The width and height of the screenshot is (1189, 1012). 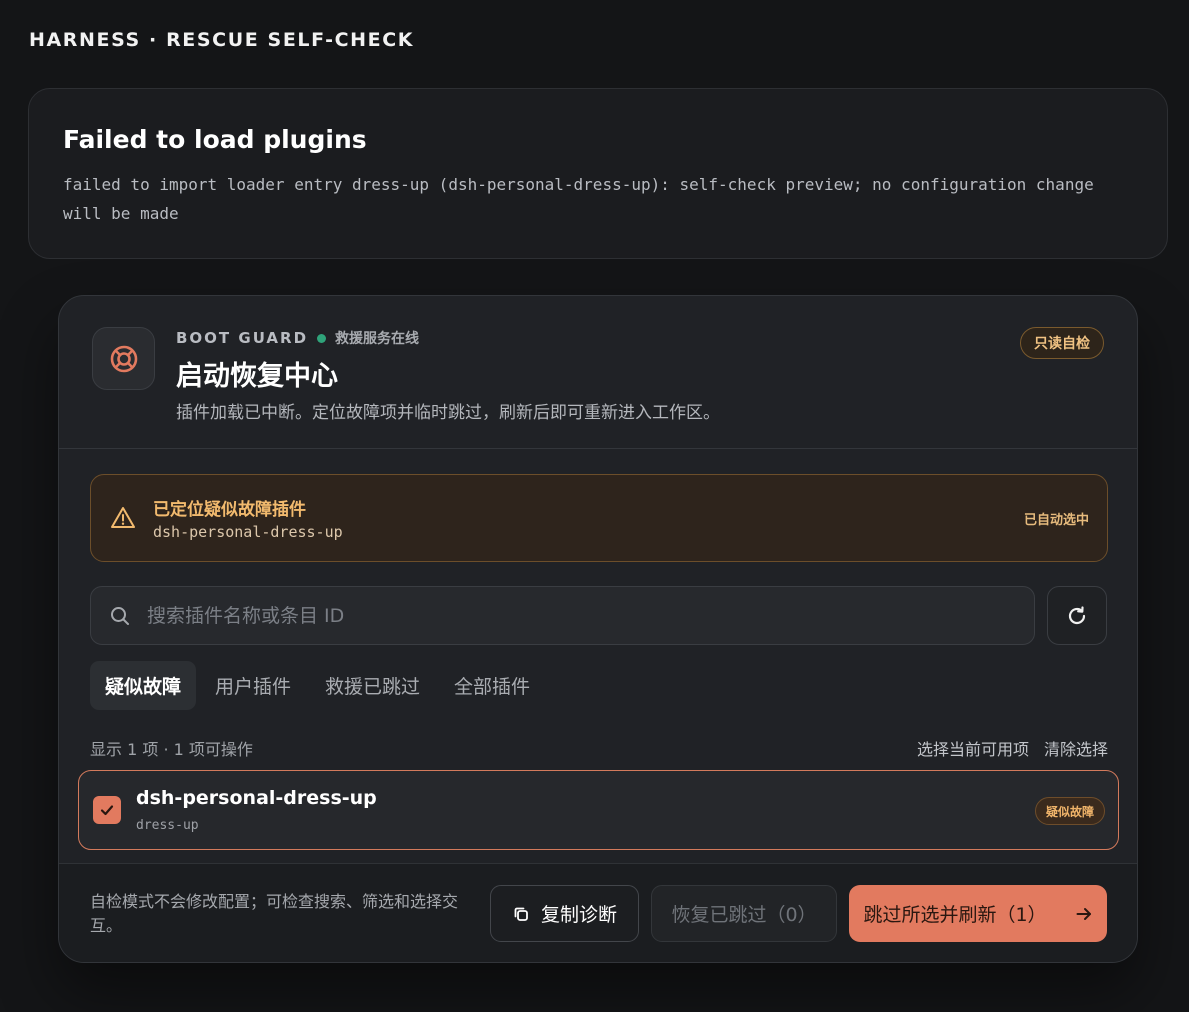 I want to click on readonly-badge: 只读自检, so click(x=1062, y=343).